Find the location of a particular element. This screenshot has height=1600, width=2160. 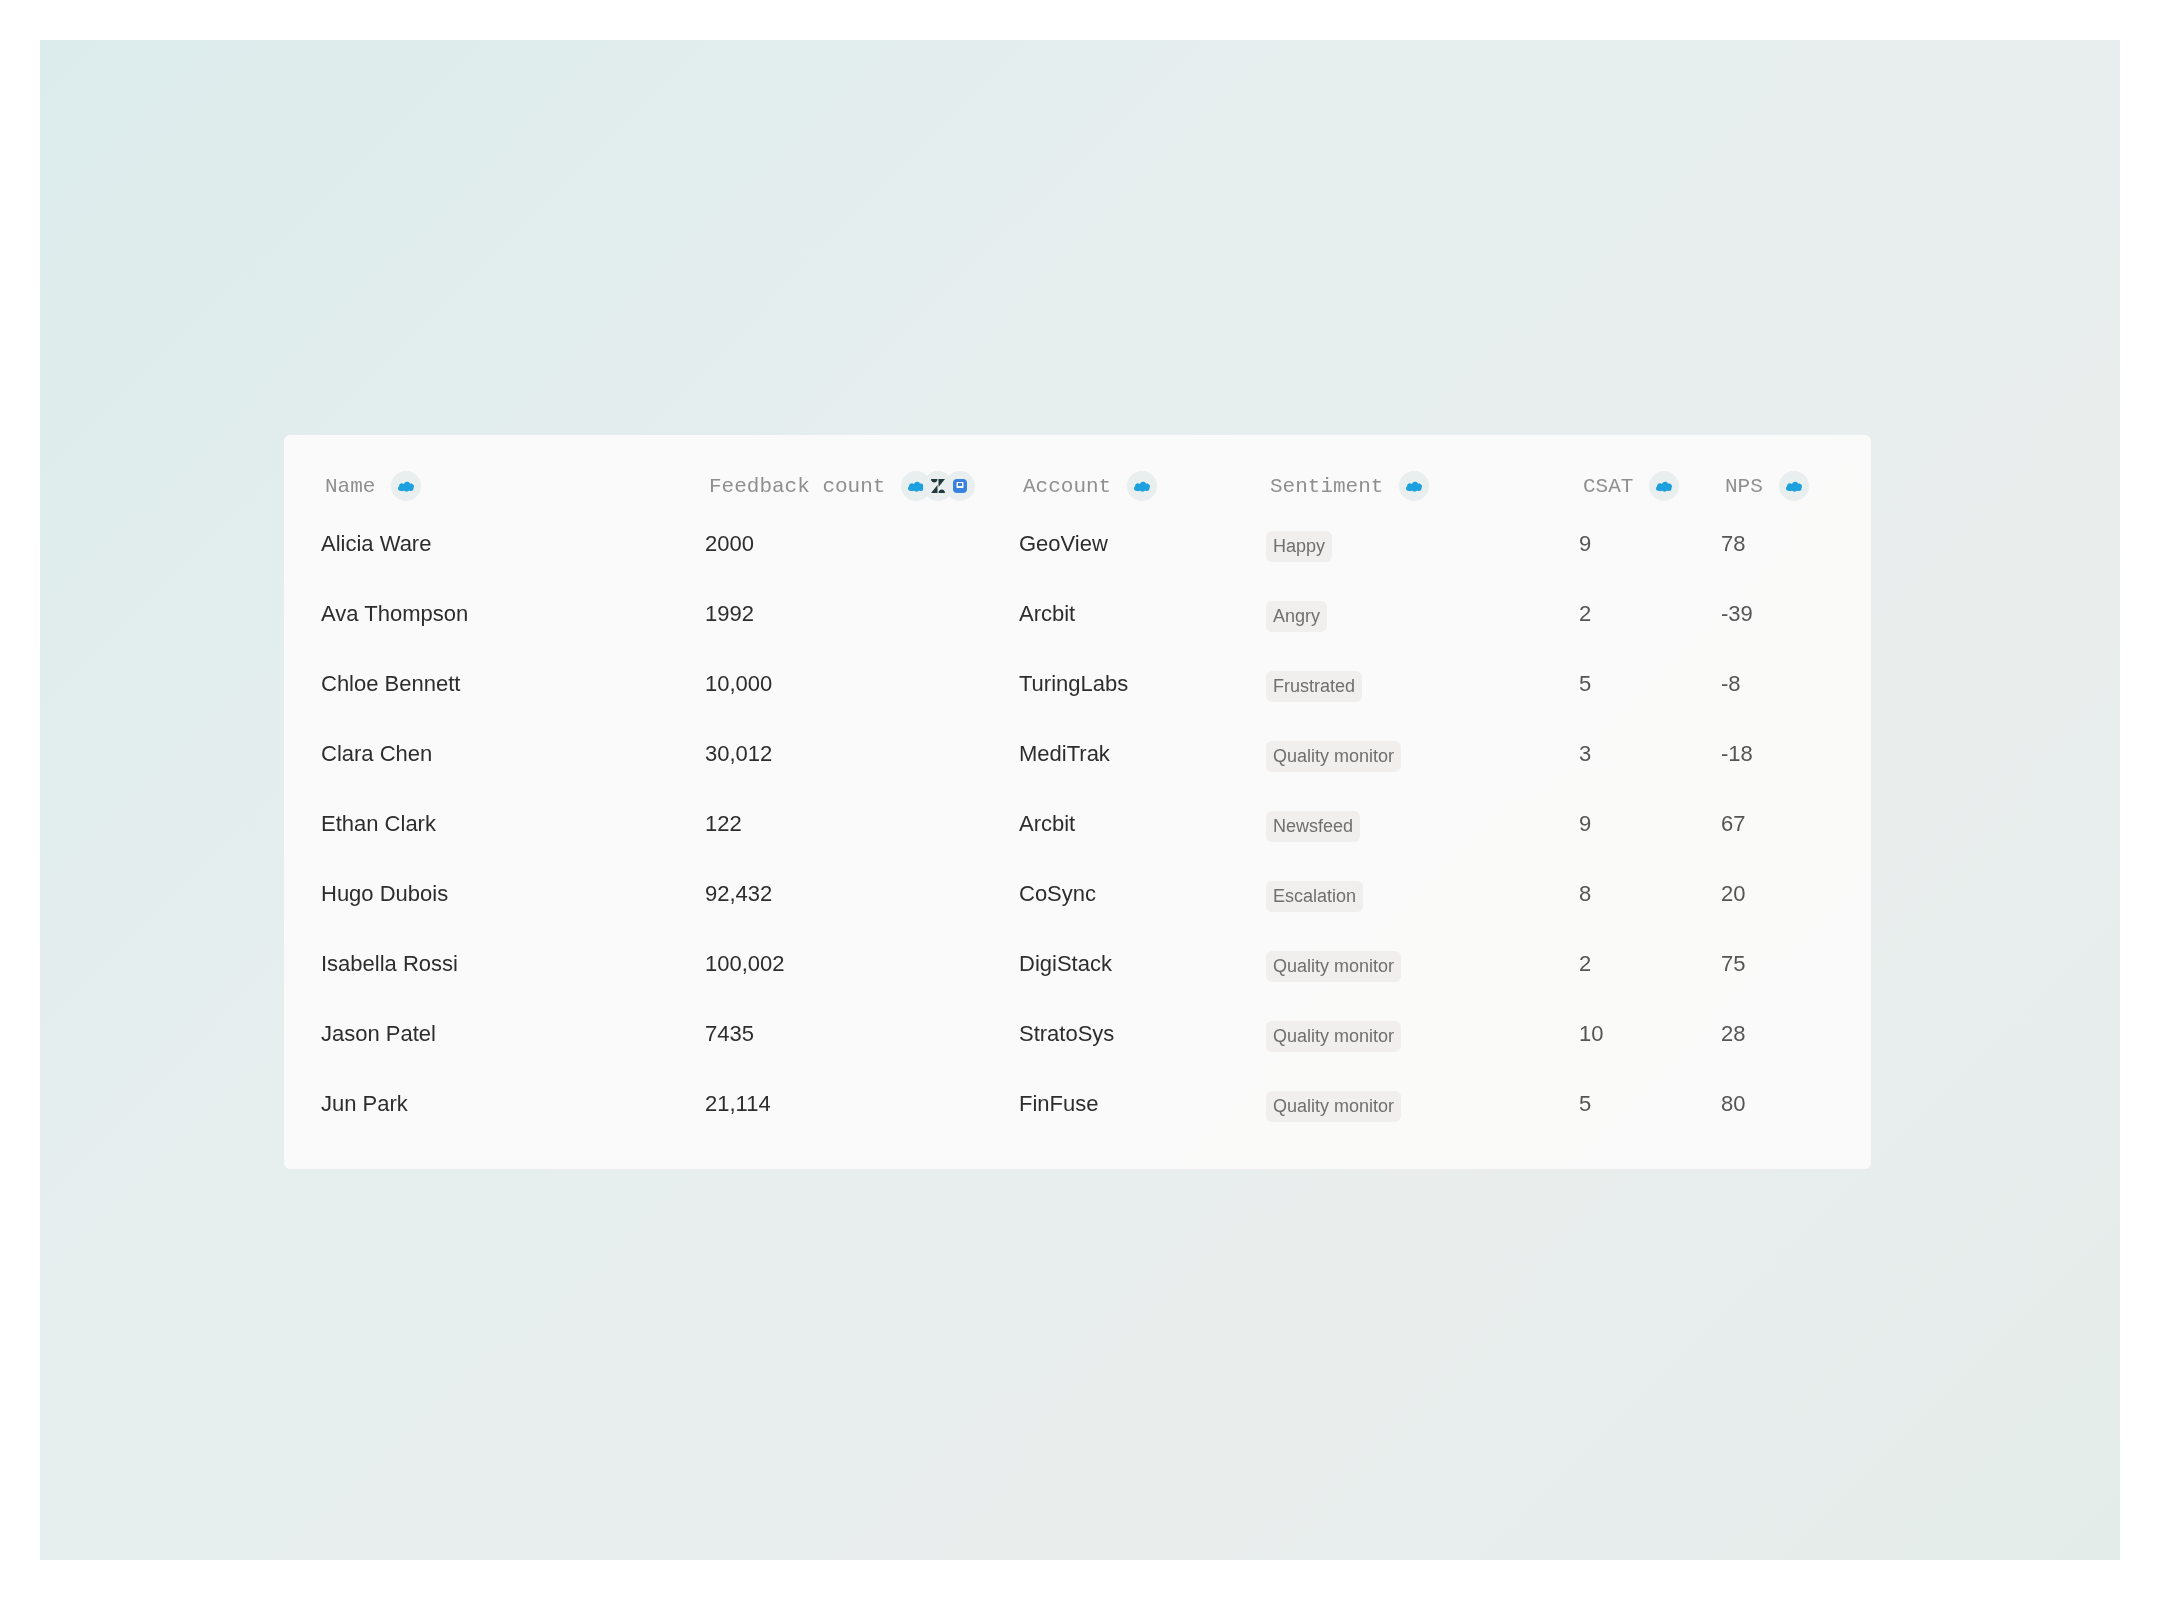

column-header: NPS is located at coordinates (1744, 486).